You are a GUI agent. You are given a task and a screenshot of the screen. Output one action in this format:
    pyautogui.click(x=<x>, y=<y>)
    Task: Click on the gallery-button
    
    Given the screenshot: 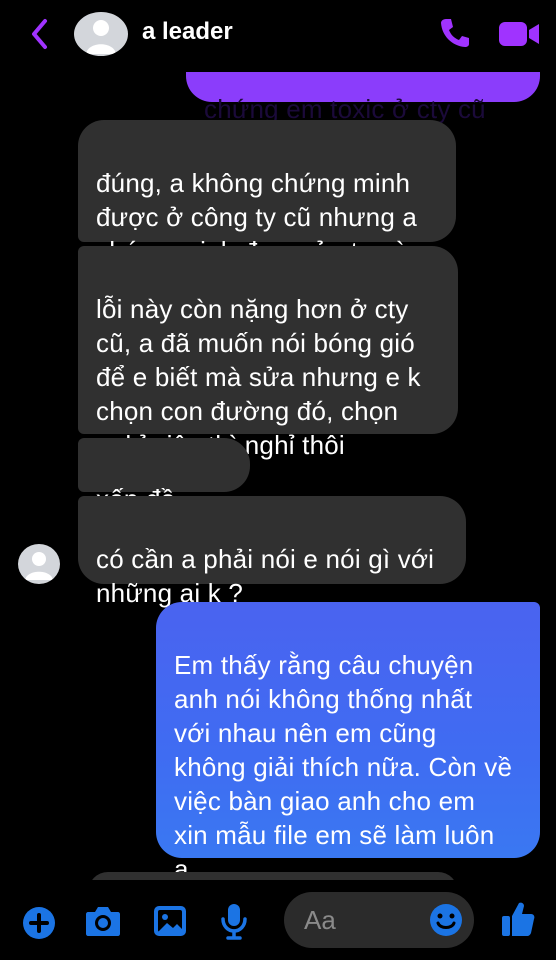 What is the action you would take?
    pyautogui.click(x=170, y=923)
    